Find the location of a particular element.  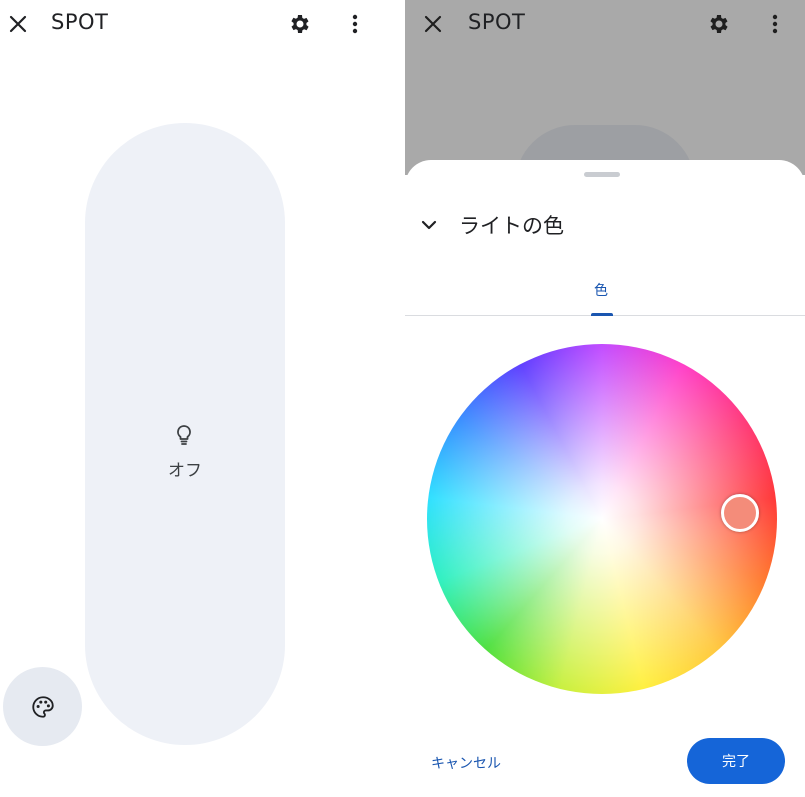

drag-handle is located at coordinates (602, 174).